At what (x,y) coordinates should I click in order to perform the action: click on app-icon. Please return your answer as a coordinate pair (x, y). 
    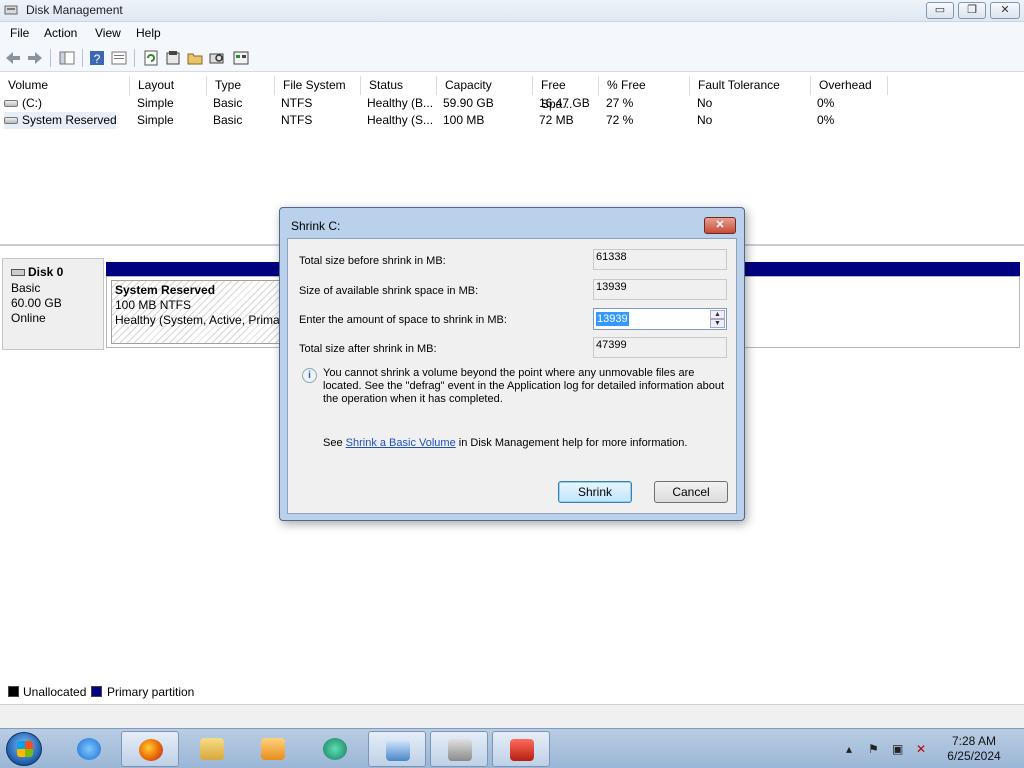
    Looking at the image, I should click on (335, 749).